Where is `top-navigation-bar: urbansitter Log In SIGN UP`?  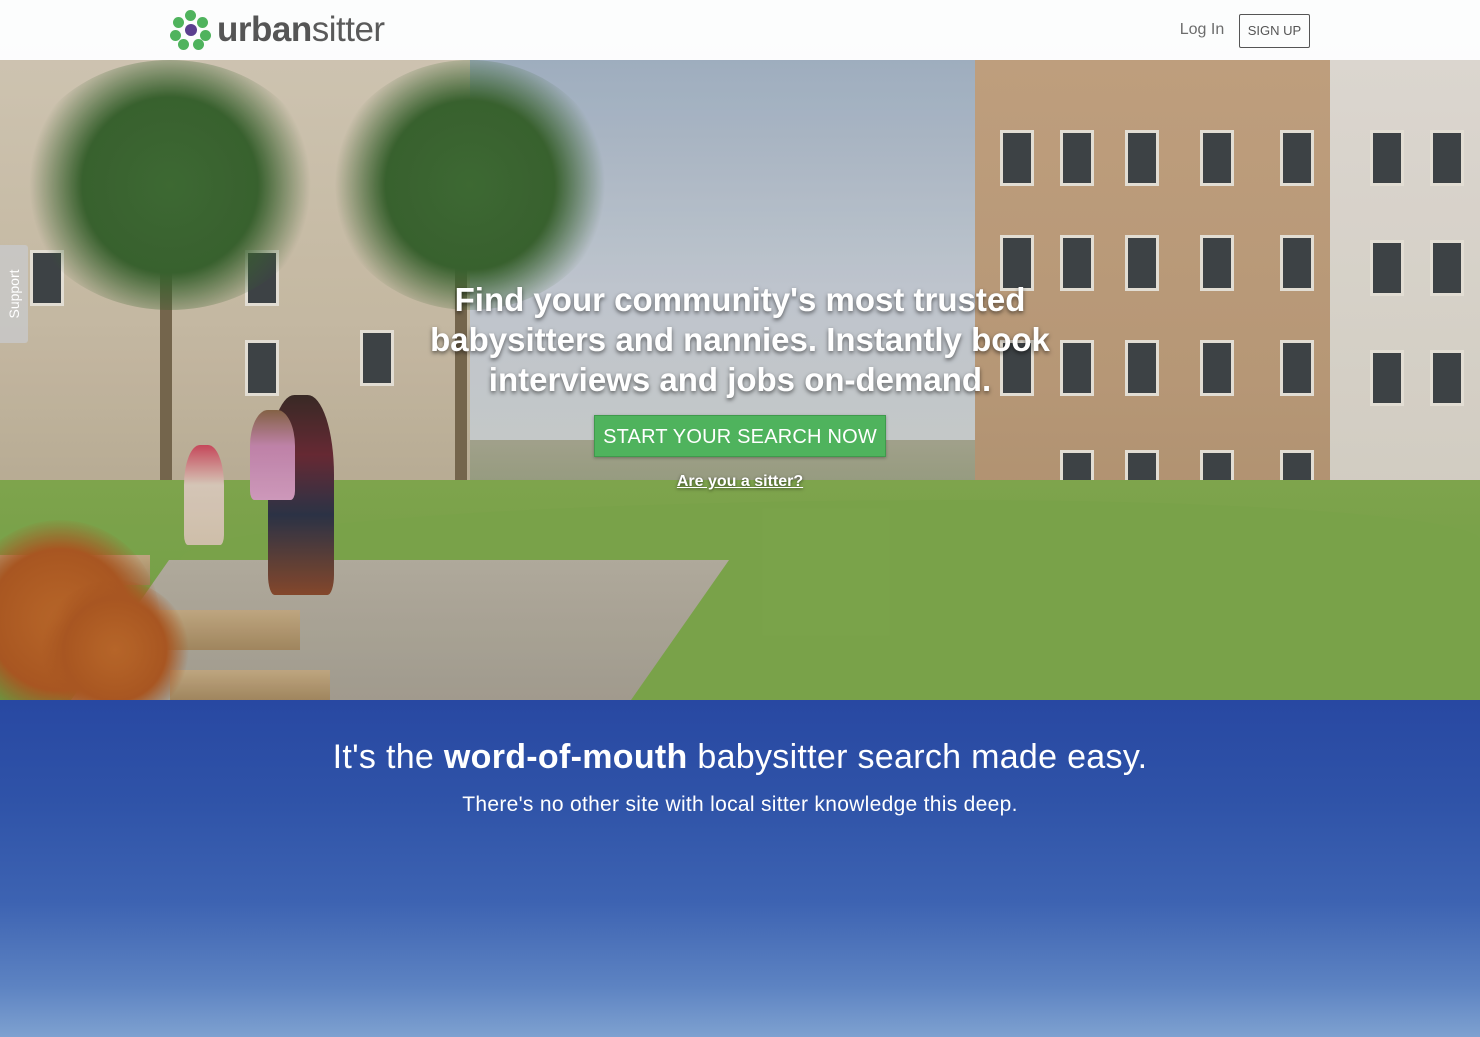
top-navigation-bar: urbansitter Log In SIGN UP is located at coordinates (740, 30).